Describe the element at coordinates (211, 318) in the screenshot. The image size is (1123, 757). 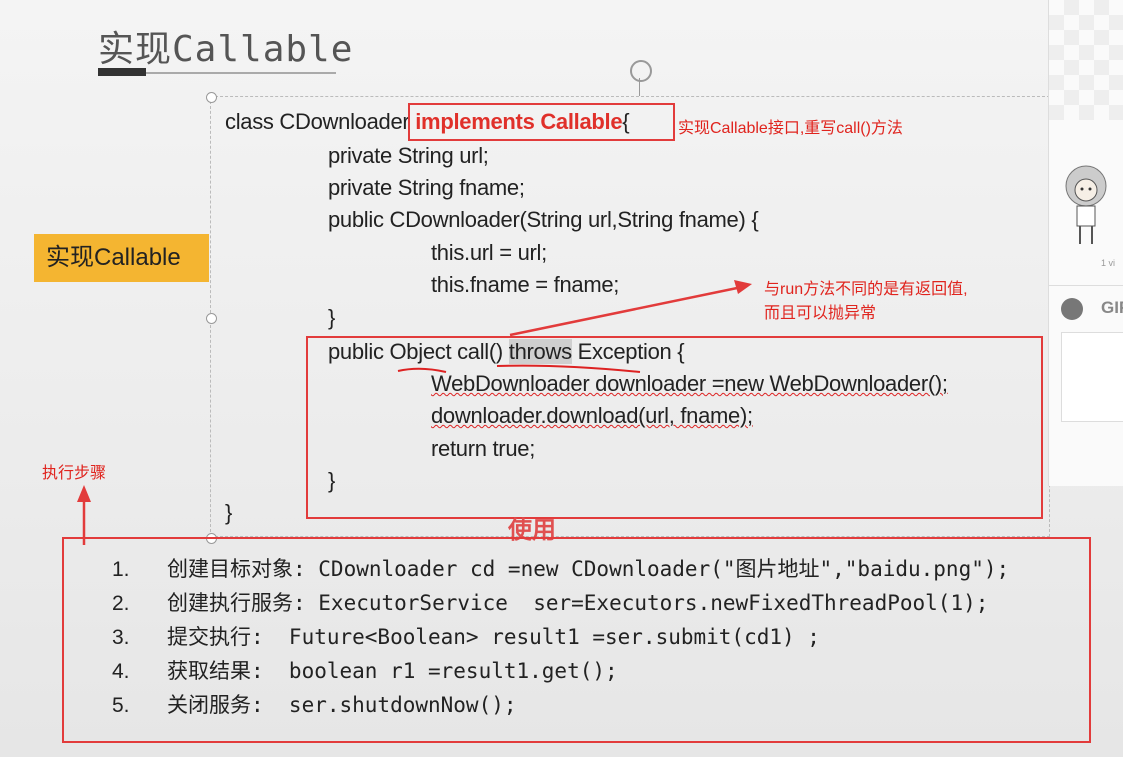
I see `resize-handle-left` at that location.